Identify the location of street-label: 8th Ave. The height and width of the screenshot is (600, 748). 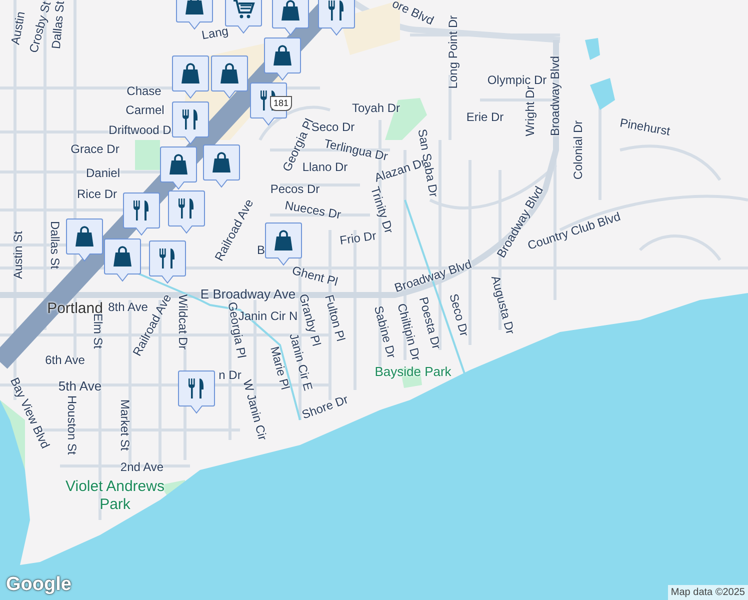
(128, 306).